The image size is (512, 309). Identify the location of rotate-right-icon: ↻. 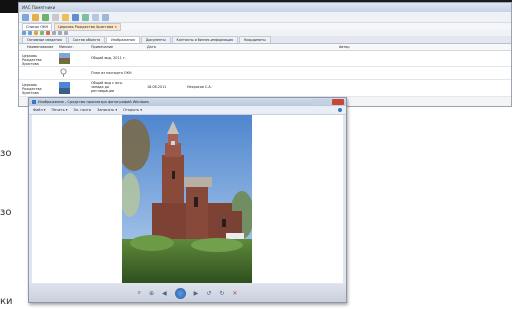
(221, 293).